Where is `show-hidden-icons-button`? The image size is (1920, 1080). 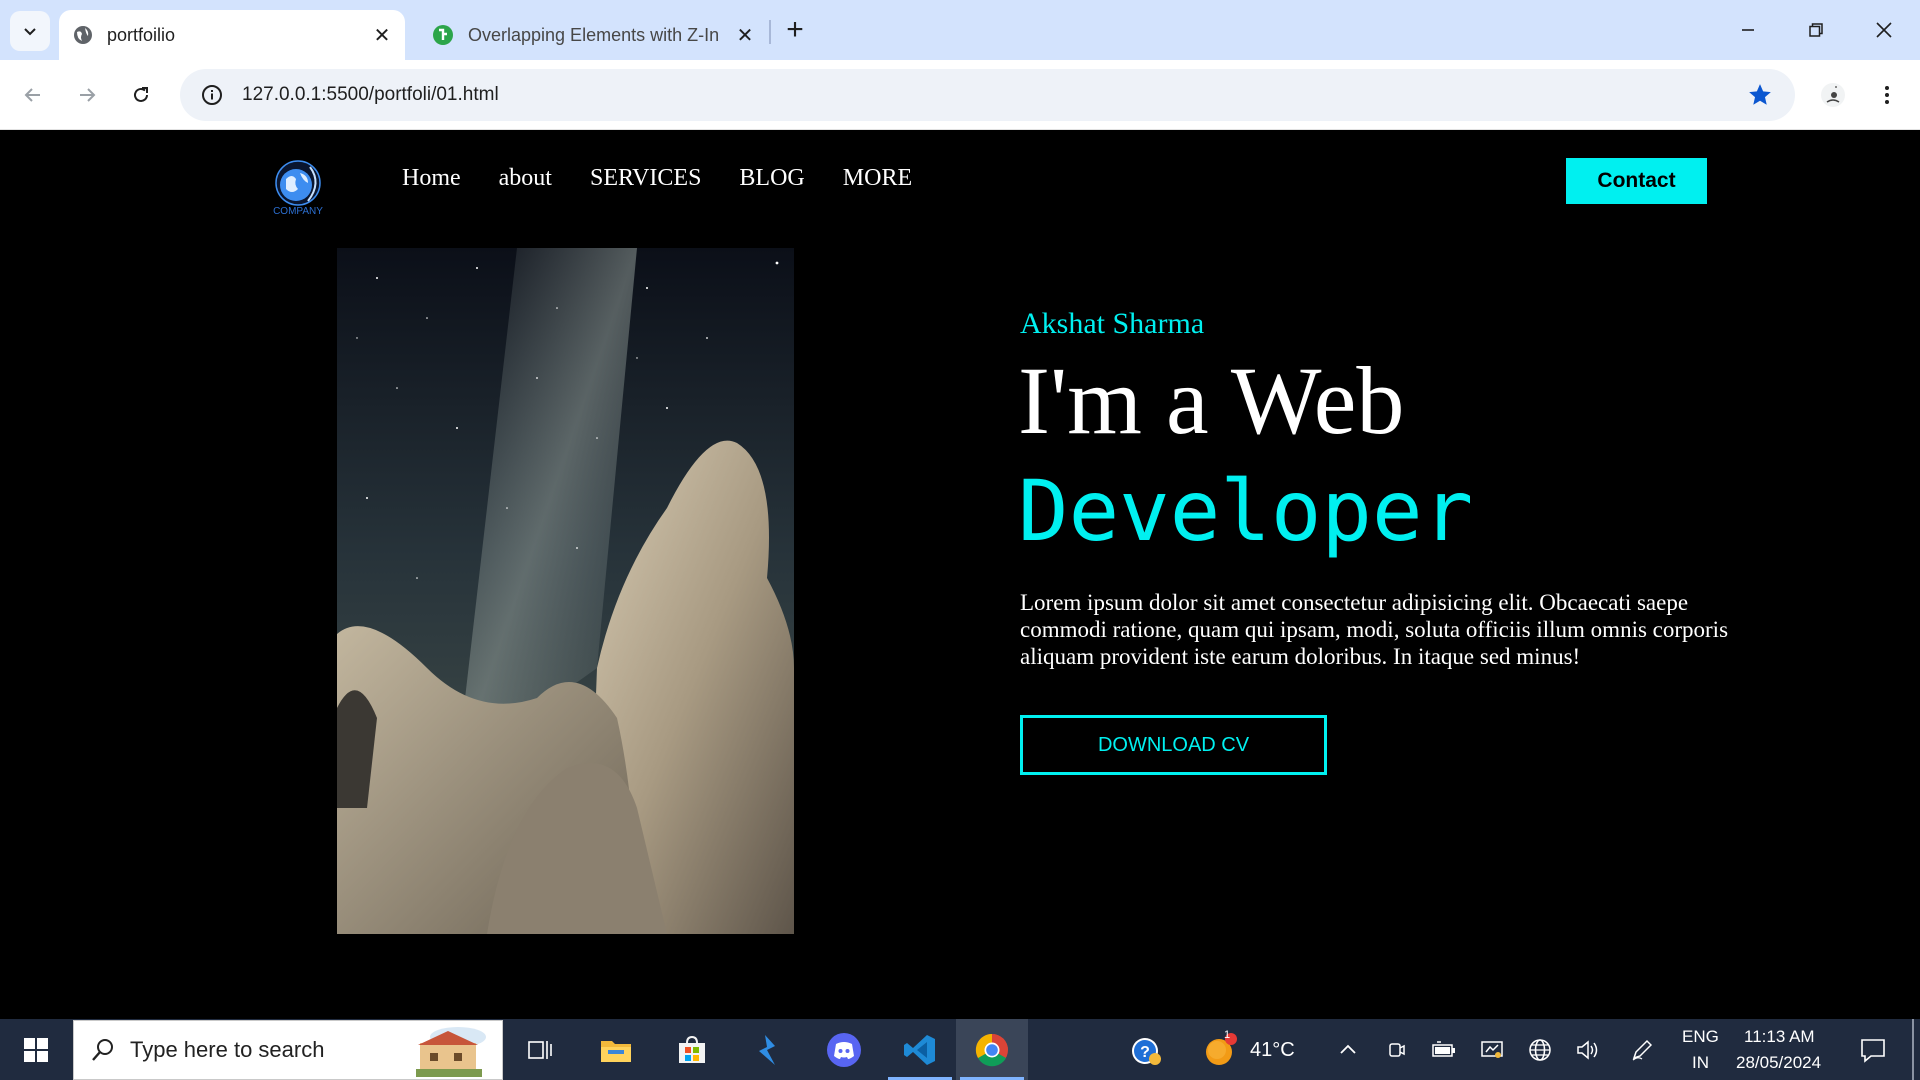
show-hidden-icons-button is located at coordinates (1348, 1050).